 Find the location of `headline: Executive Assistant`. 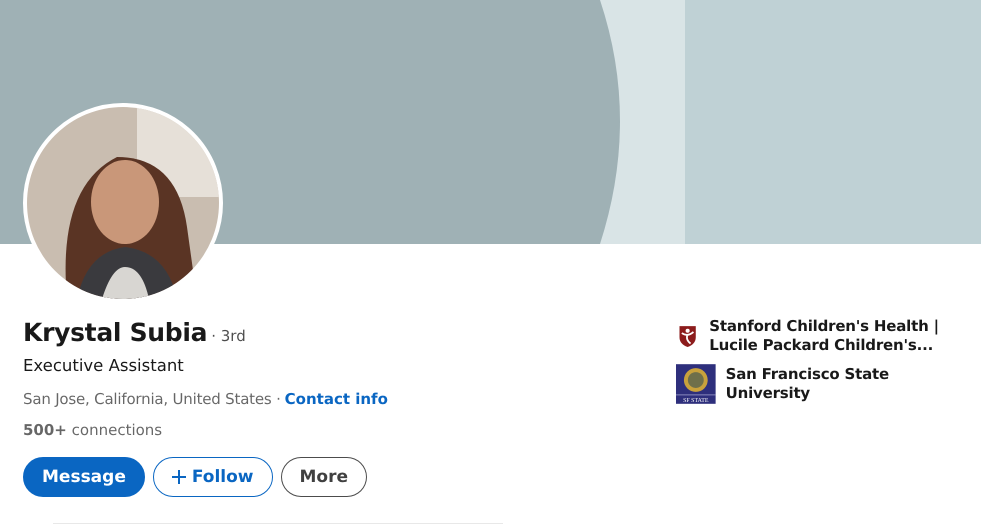

headline: Executive Assistant is located at coordinates (104, 365).